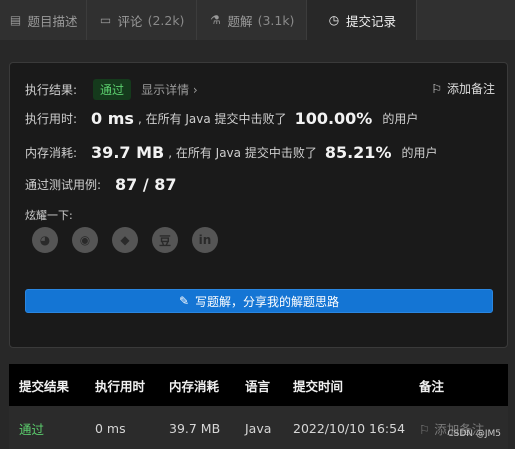 This screenshot has width=515, height=449. I want to click on tab-bar: ▤ 题目描述 ▭ 评论 (2.2k) ⚗ 题解 (3.1k) ◷ 提交记录, so click(257, 20).